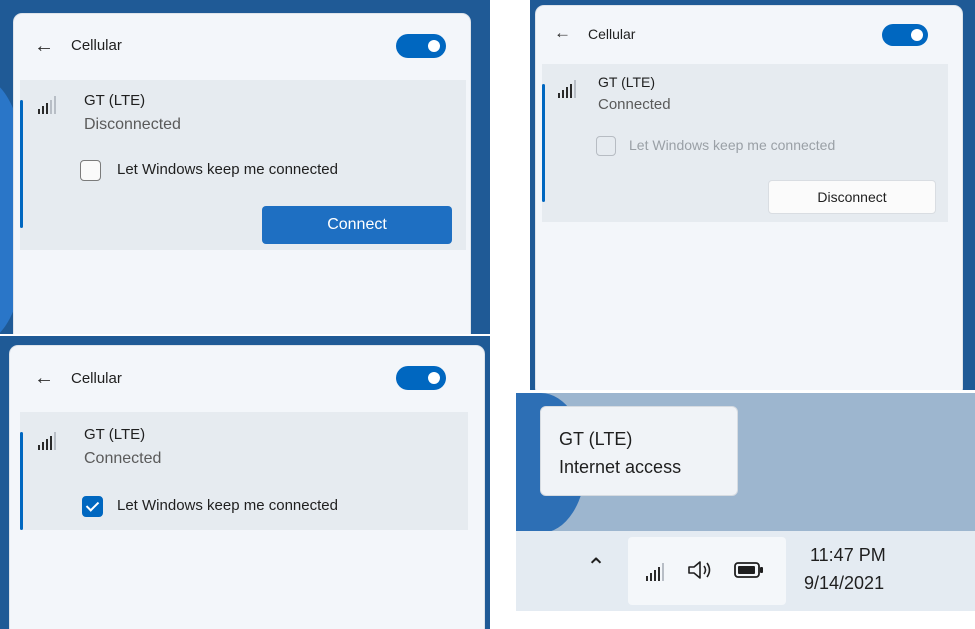 The height and width of the screenshot is (629, 975). I want to click on speaker-icon, so click(699, 570).